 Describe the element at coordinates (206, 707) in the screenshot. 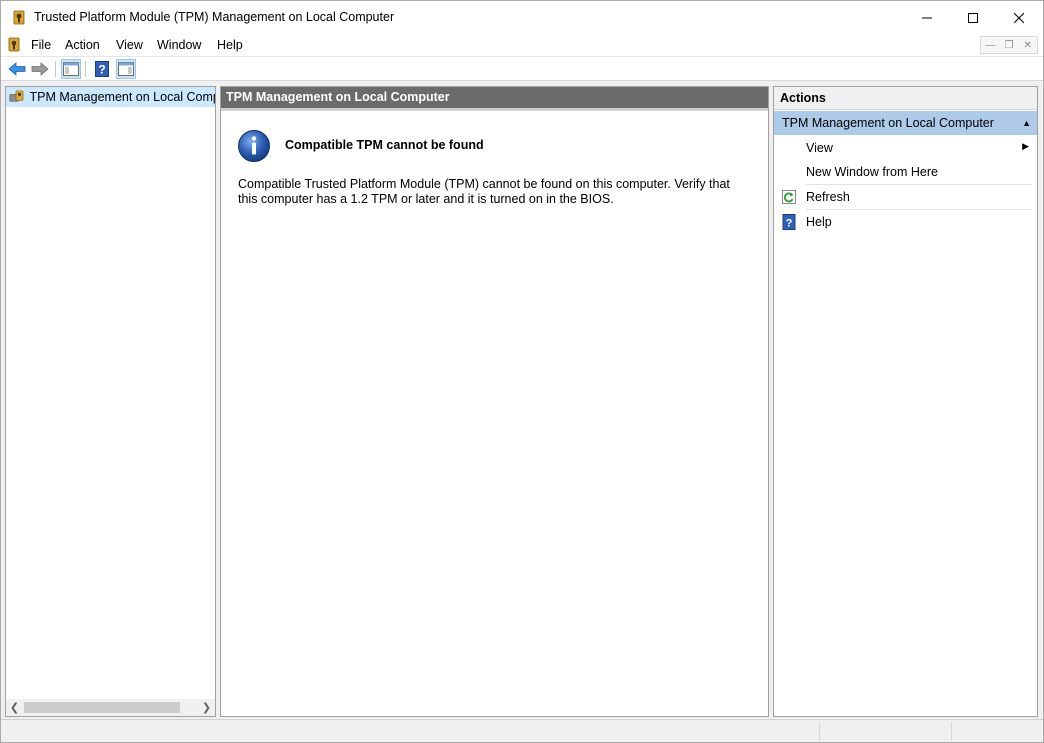

I see `scroll-right-icon: ❯` at that location.